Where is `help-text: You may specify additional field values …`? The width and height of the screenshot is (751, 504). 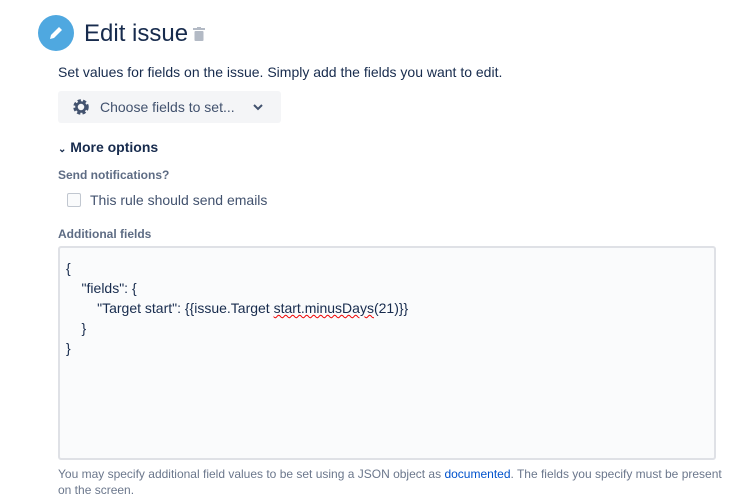
help-text: You may specify additional field values … is located at coordinates (393, 482).